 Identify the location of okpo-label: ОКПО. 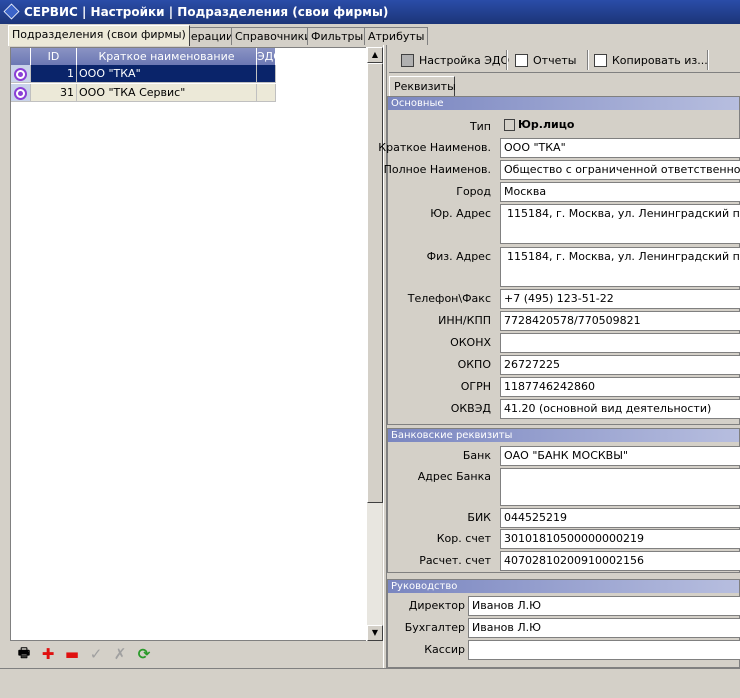
(474, 364).